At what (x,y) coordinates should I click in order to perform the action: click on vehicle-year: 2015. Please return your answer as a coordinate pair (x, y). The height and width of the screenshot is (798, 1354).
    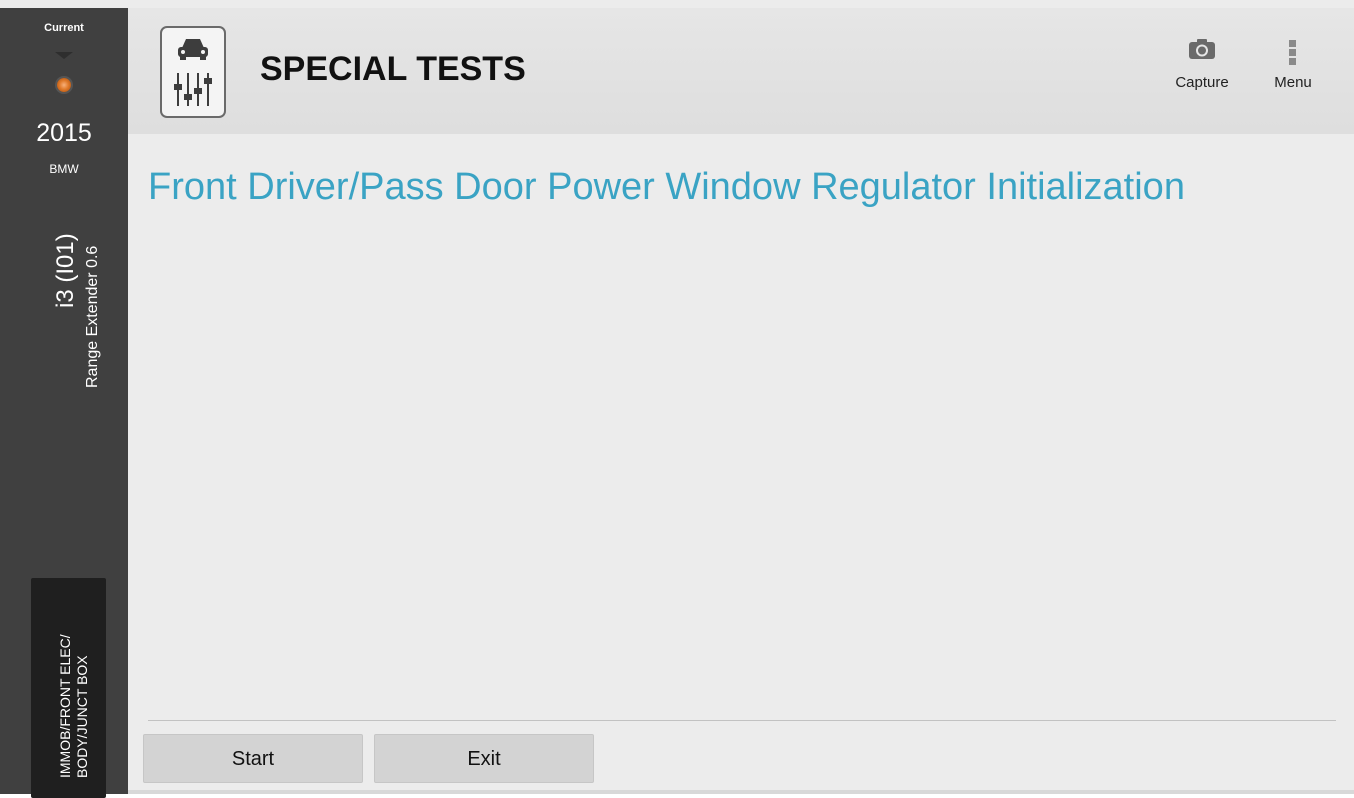
    Looking at the image, I should click on (64, 133).